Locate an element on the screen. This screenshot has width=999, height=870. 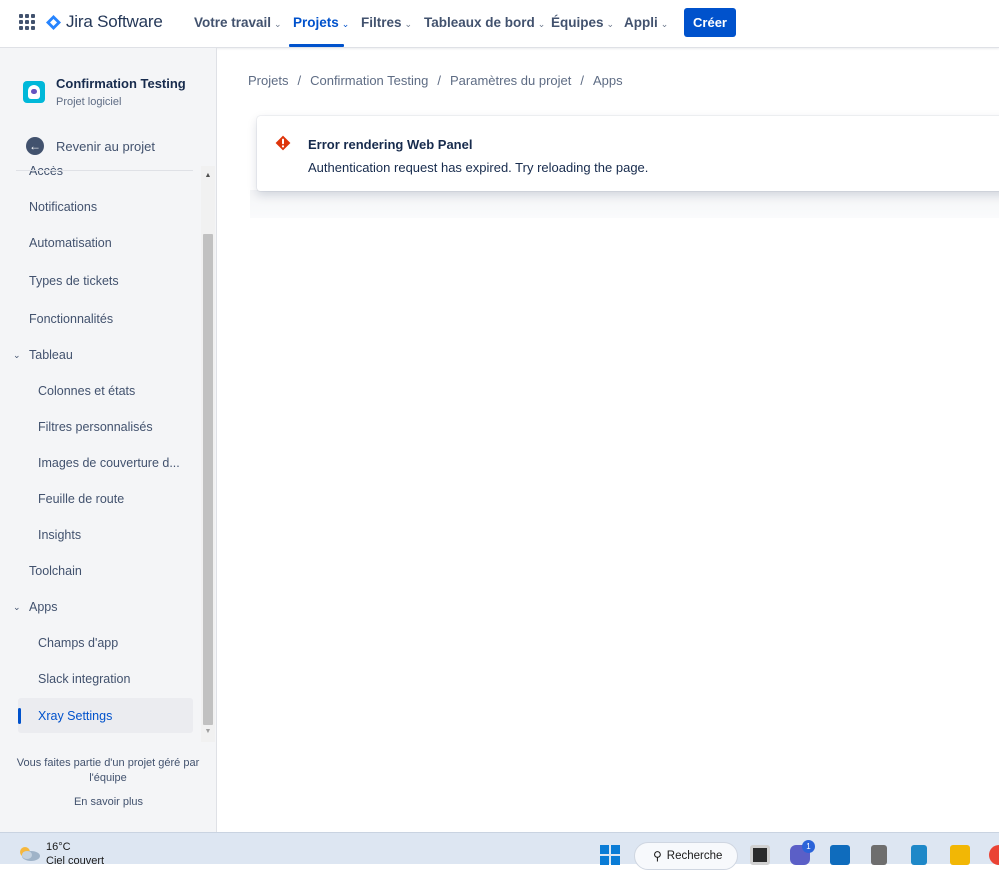
temperature: 16°C is located at coordinates (58, 847).